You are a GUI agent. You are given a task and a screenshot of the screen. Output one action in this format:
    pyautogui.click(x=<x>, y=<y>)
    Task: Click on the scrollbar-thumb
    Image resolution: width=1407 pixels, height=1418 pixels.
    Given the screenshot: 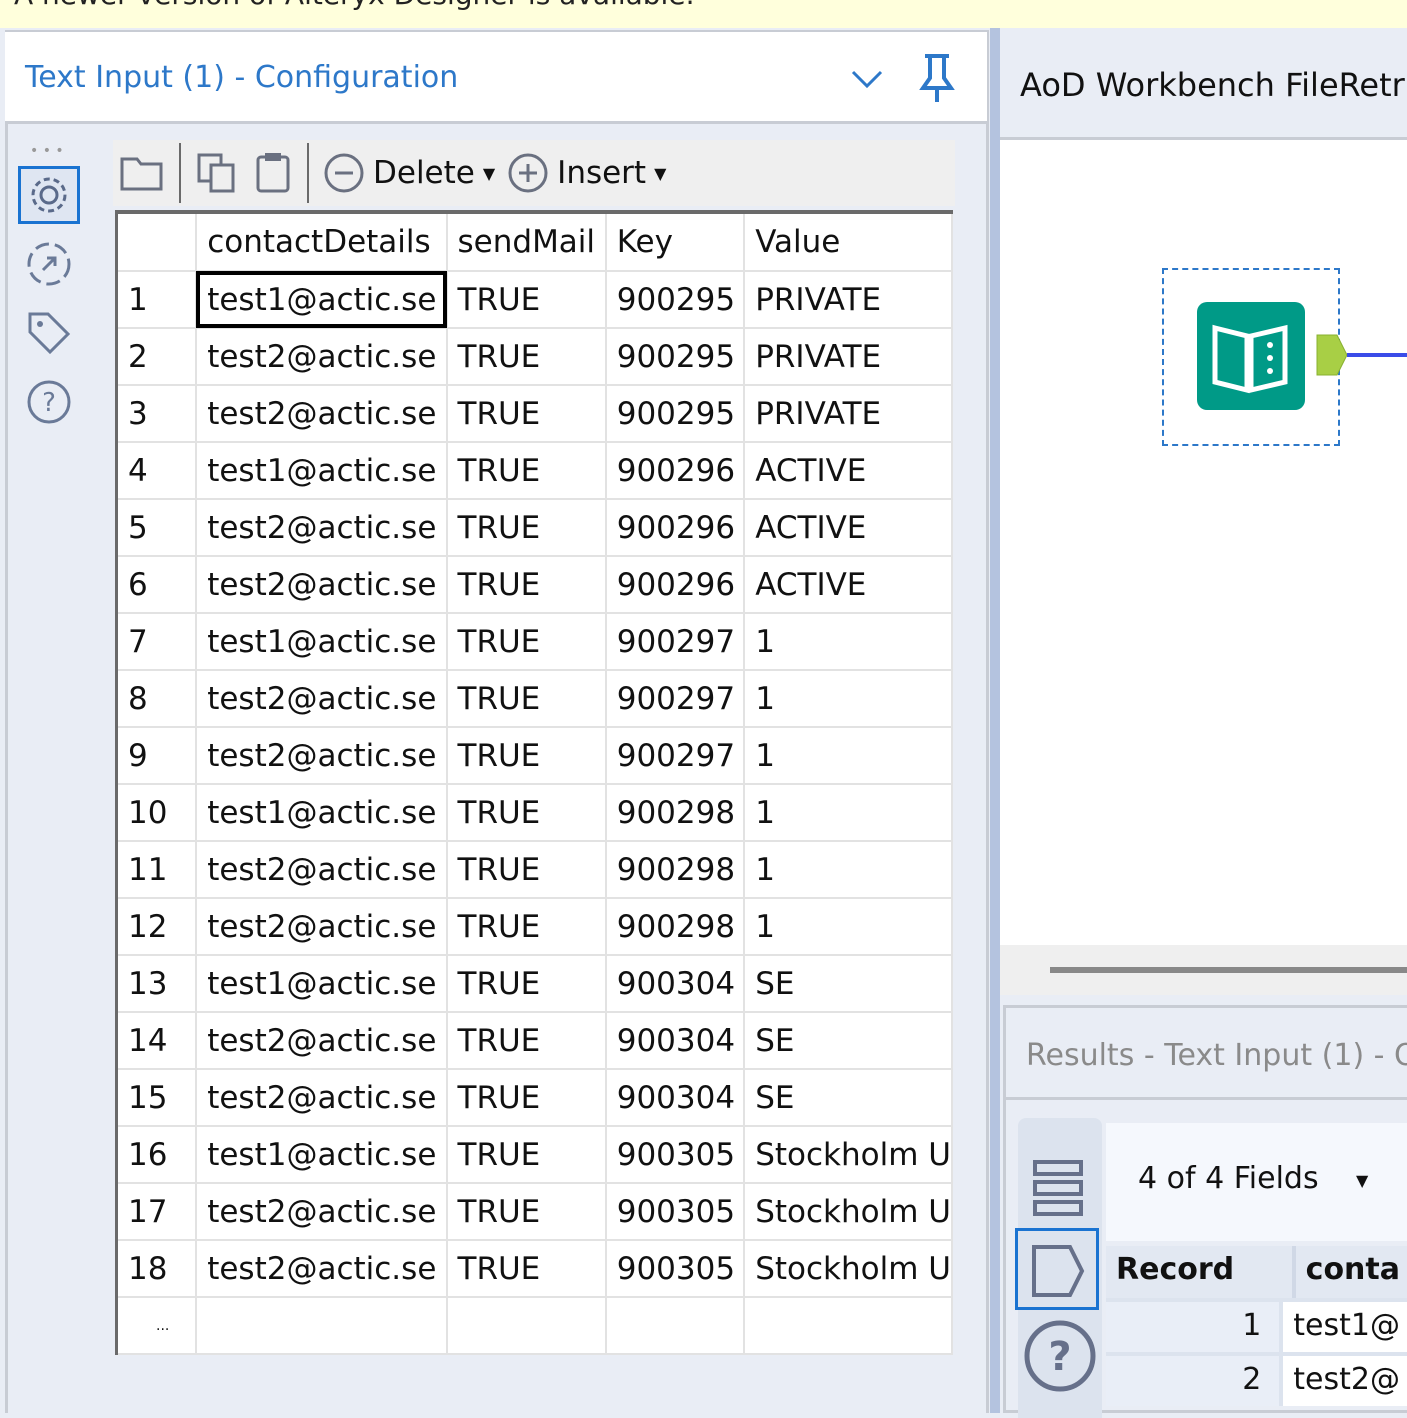 What is the action you would take?
    pyautogui.click(x=1228, y=970)
    